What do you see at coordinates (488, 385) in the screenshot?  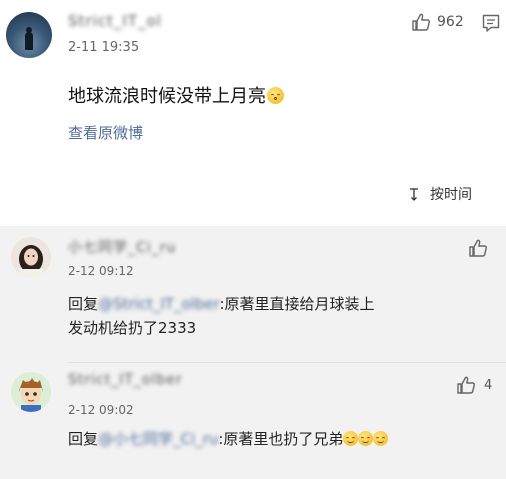 I see `reply-like-count: 4` at bounding box center [488, 385].